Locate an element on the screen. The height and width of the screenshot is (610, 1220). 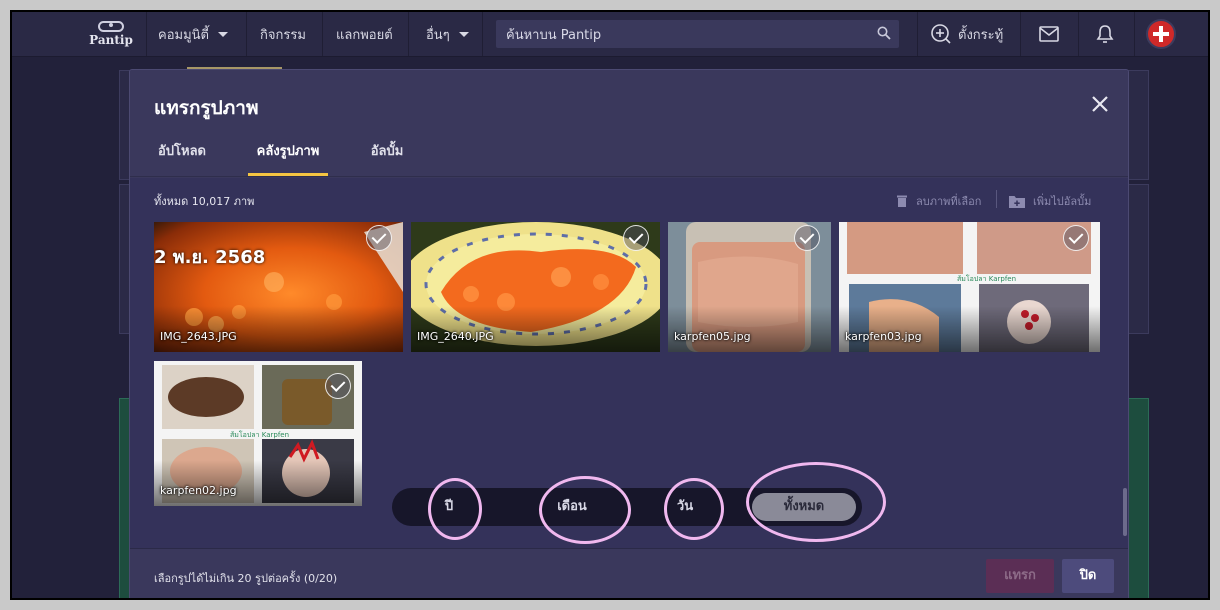
add-to-album-button: เพิ่มไปอัลบั้ม is located at coordinates (1050, 201).